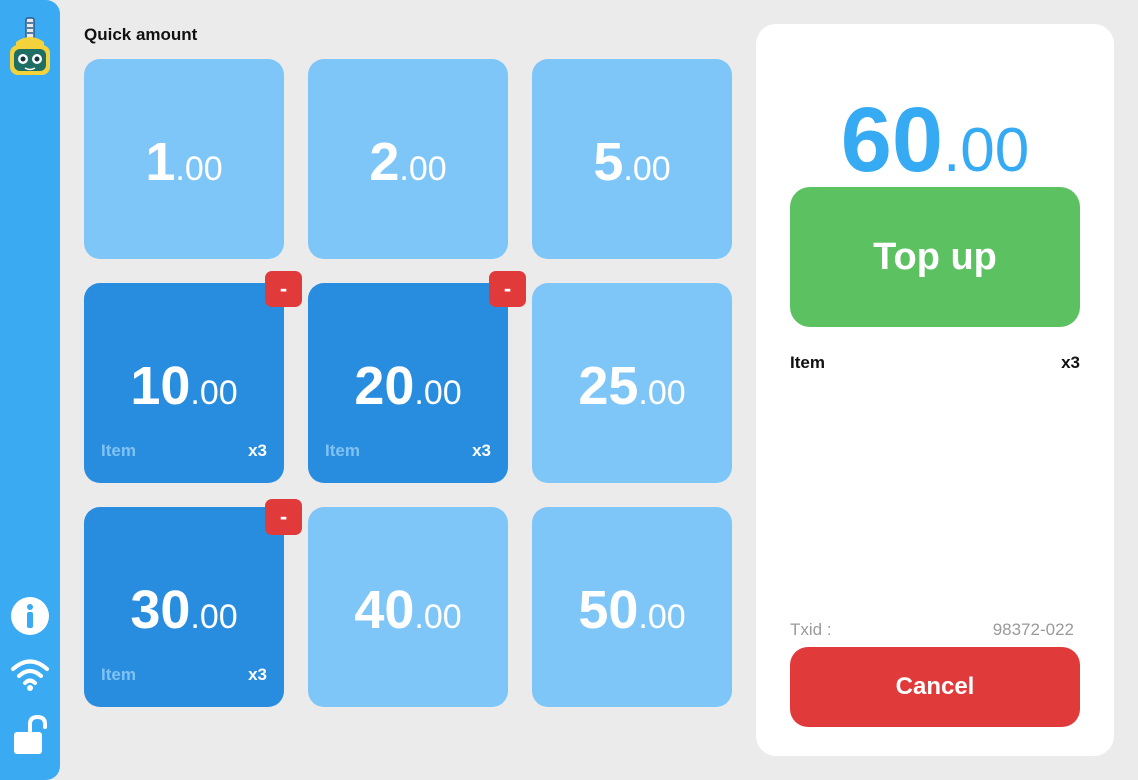 The height and width of the screenshot is (780, 1138). I want to click on line-item-qty: x3, so click(1070, 362).